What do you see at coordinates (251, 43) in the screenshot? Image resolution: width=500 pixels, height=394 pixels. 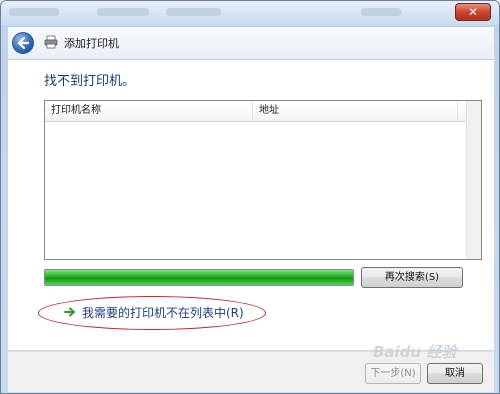 I see `wizard-header: 添加打印机` at bounding box center [251, 43].